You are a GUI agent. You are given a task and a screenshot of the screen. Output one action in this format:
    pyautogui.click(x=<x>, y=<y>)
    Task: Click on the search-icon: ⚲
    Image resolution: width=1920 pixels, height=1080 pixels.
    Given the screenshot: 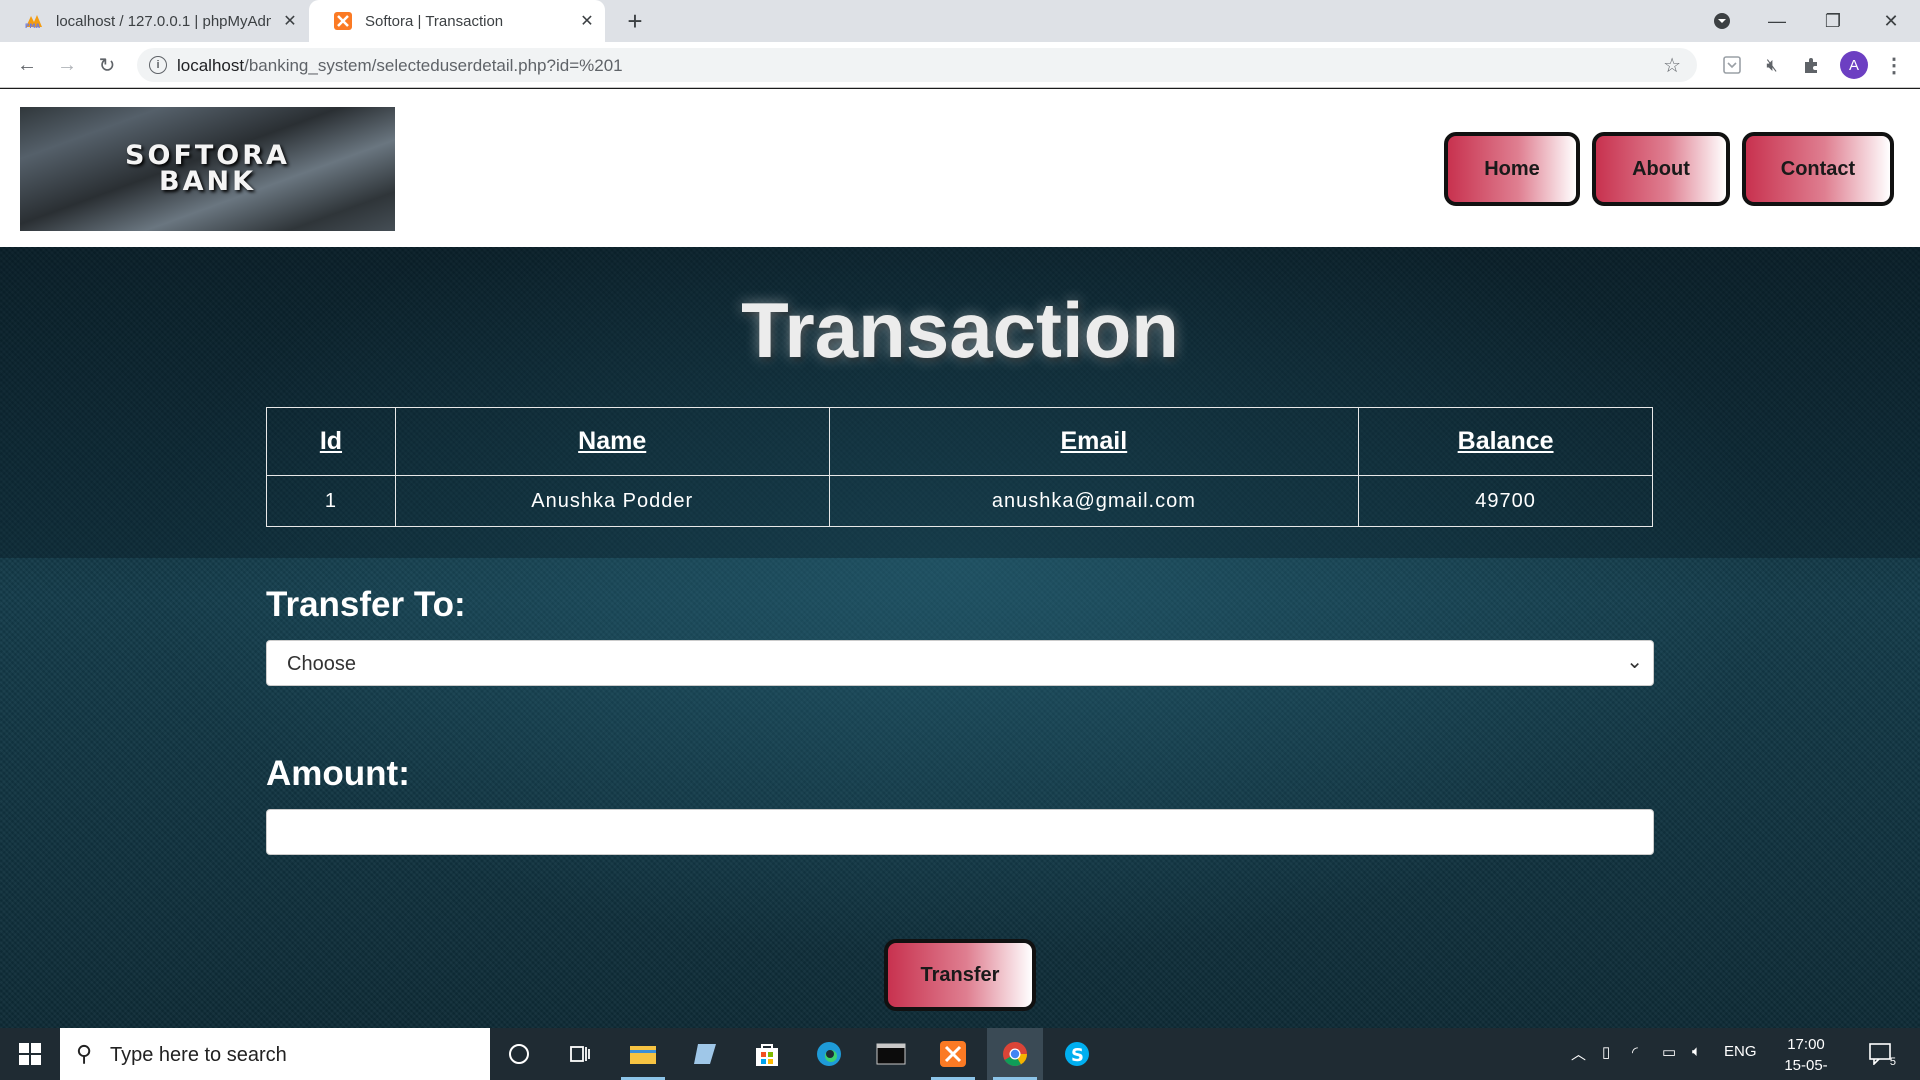 What is the action you would take?
    pyautogui.click(x=84, y=1053)
    